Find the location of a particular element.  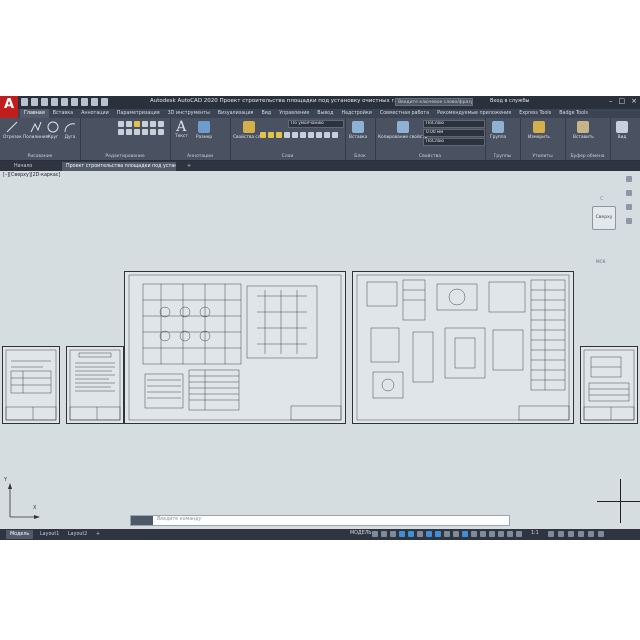

customization-icon is located at coordinates (601, 534).